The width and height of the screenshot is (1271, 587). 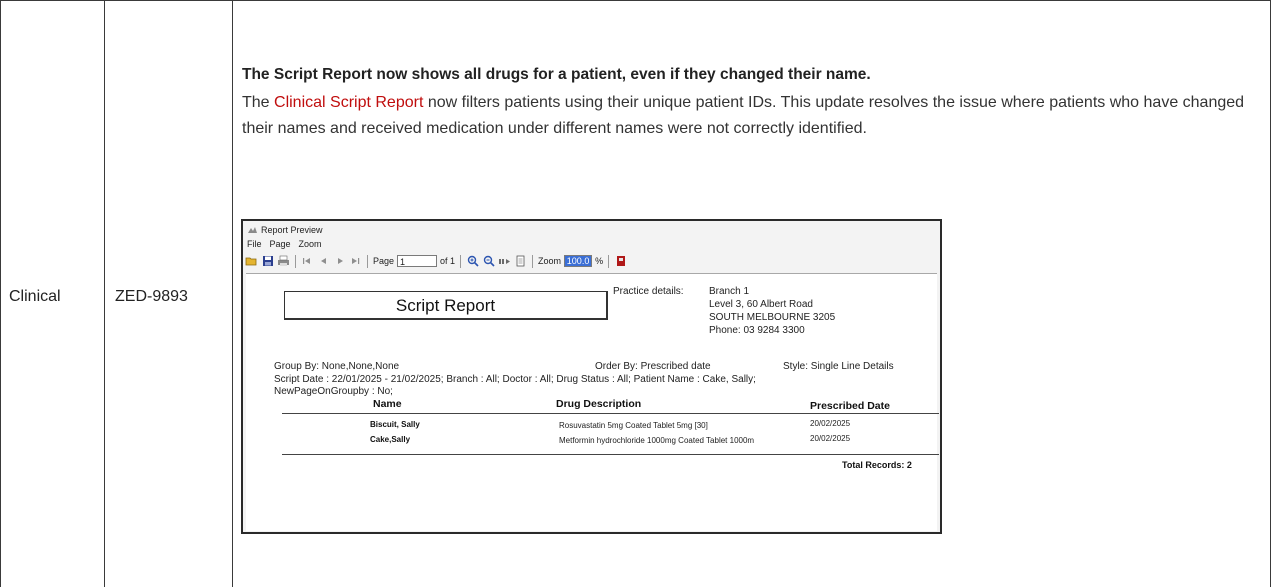 What do you see at coordinates (384, 261) in the screenshot?
I see `page-label: Page` at bounding box center [384, 261].